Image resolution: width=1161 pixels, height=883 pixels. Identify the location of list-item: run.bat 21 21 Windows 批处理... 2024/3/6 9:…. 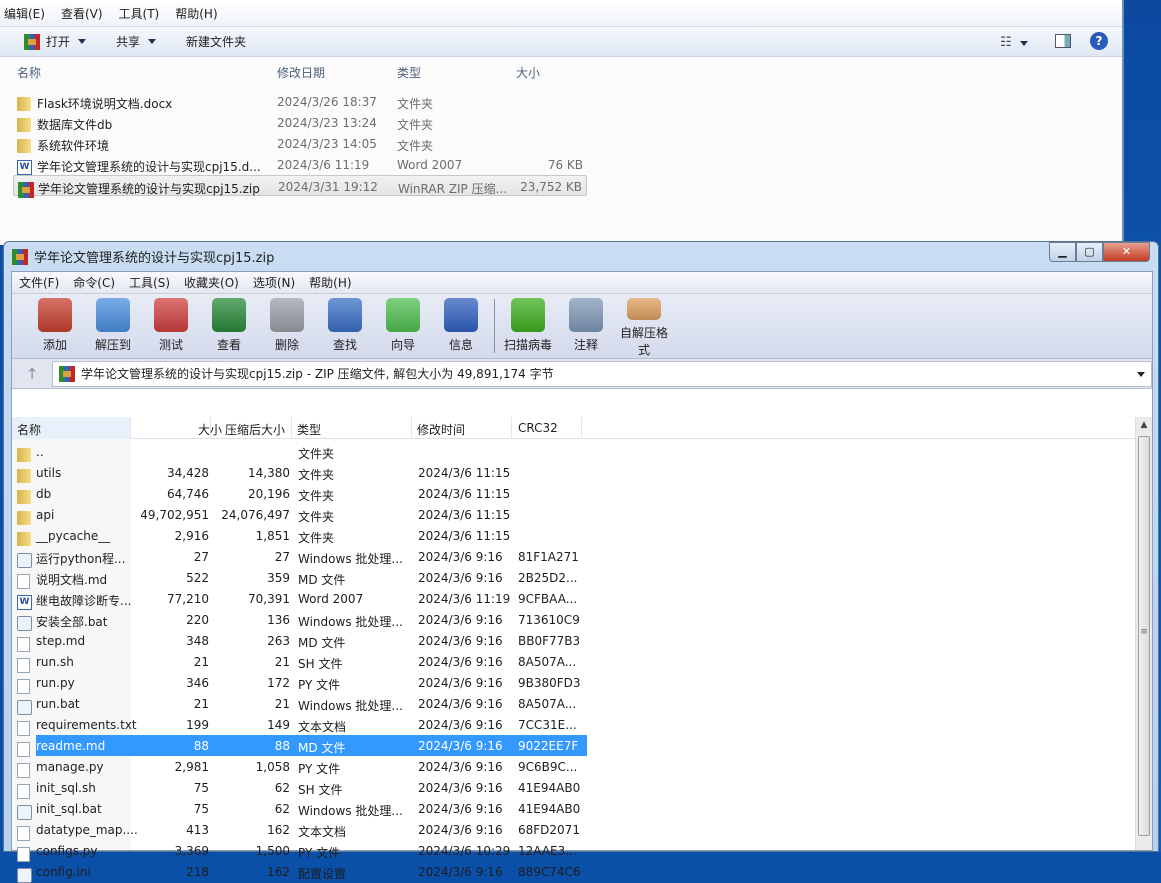
(299, 704).